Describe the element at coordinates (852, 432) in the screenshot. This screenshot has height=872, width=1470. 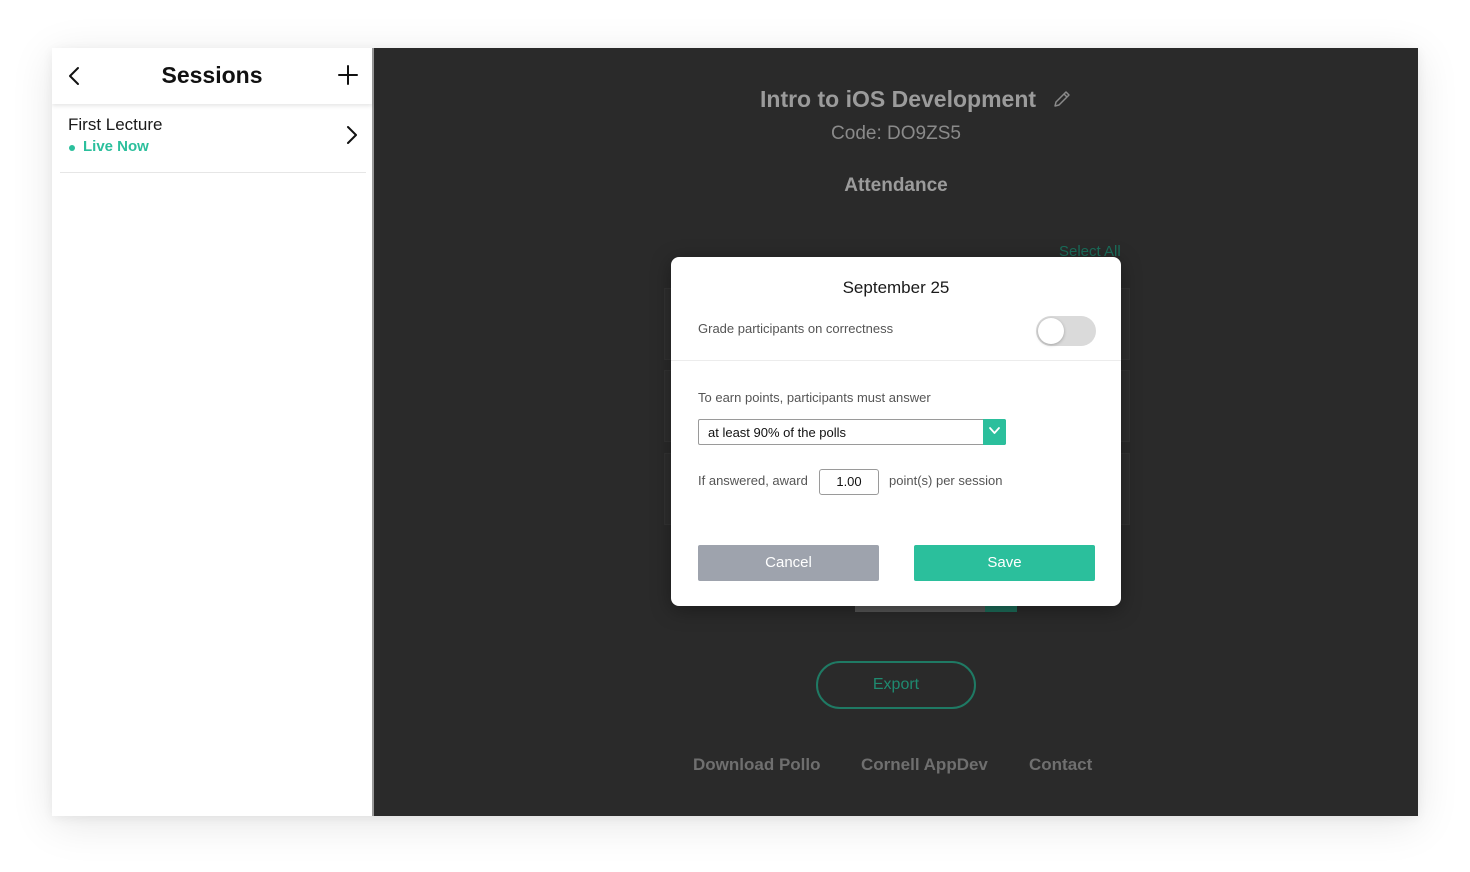
I see `answer-requirement-select: at least 90% of the polls` at that location.